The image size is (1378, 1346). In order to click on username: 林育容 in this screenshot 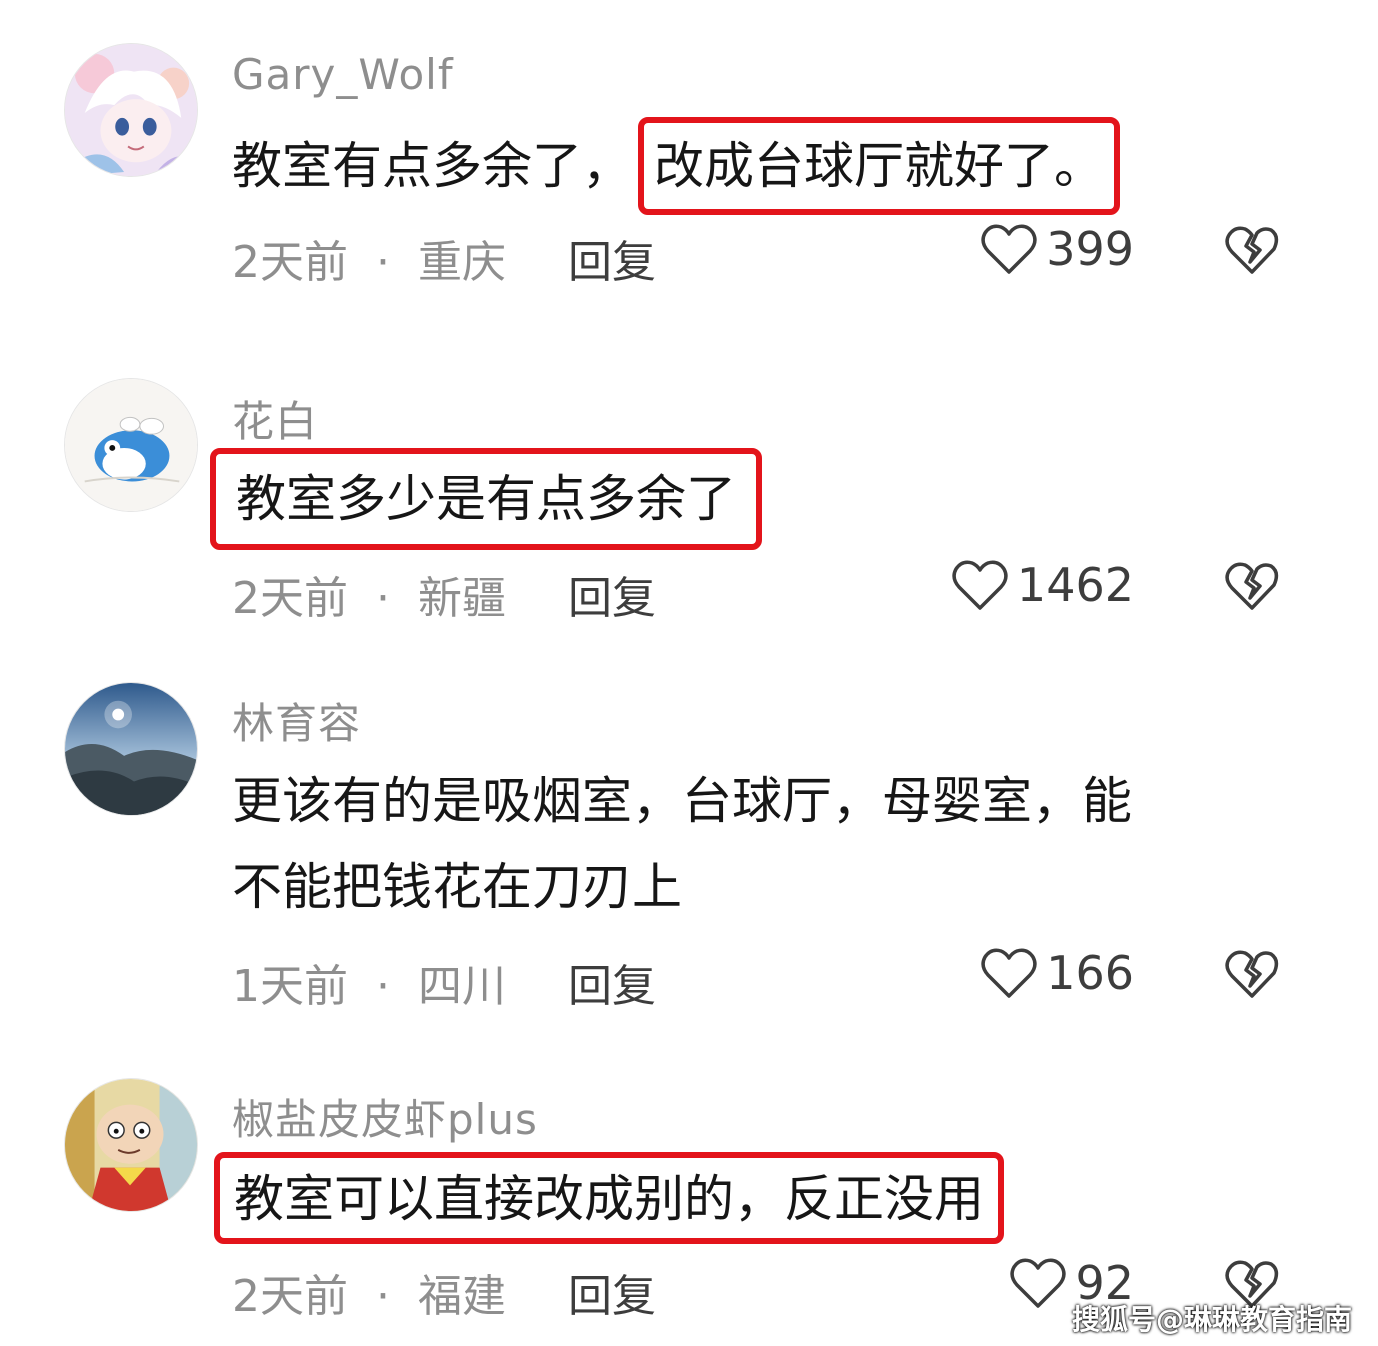, I will do `click(296, 720)`.